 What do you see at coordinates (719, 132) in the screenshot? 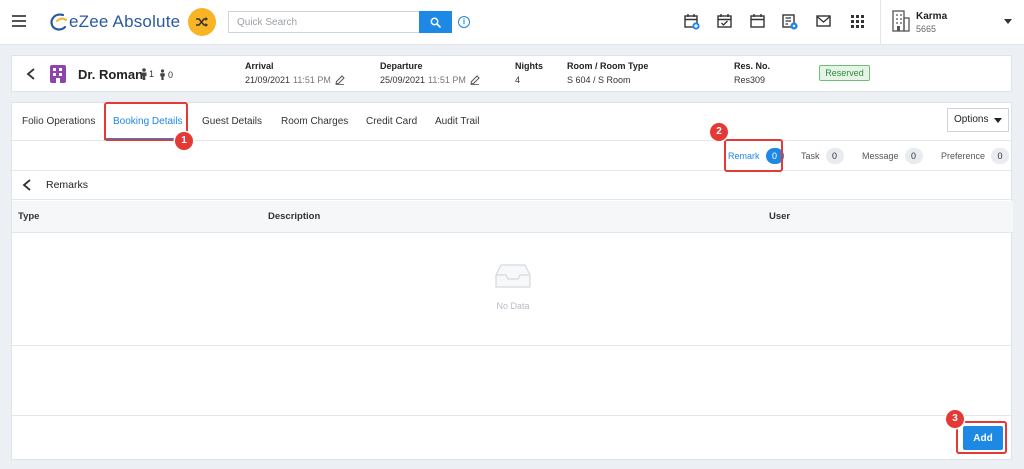
I see `step-marker-2: 2` at bounding box center [719, 132].